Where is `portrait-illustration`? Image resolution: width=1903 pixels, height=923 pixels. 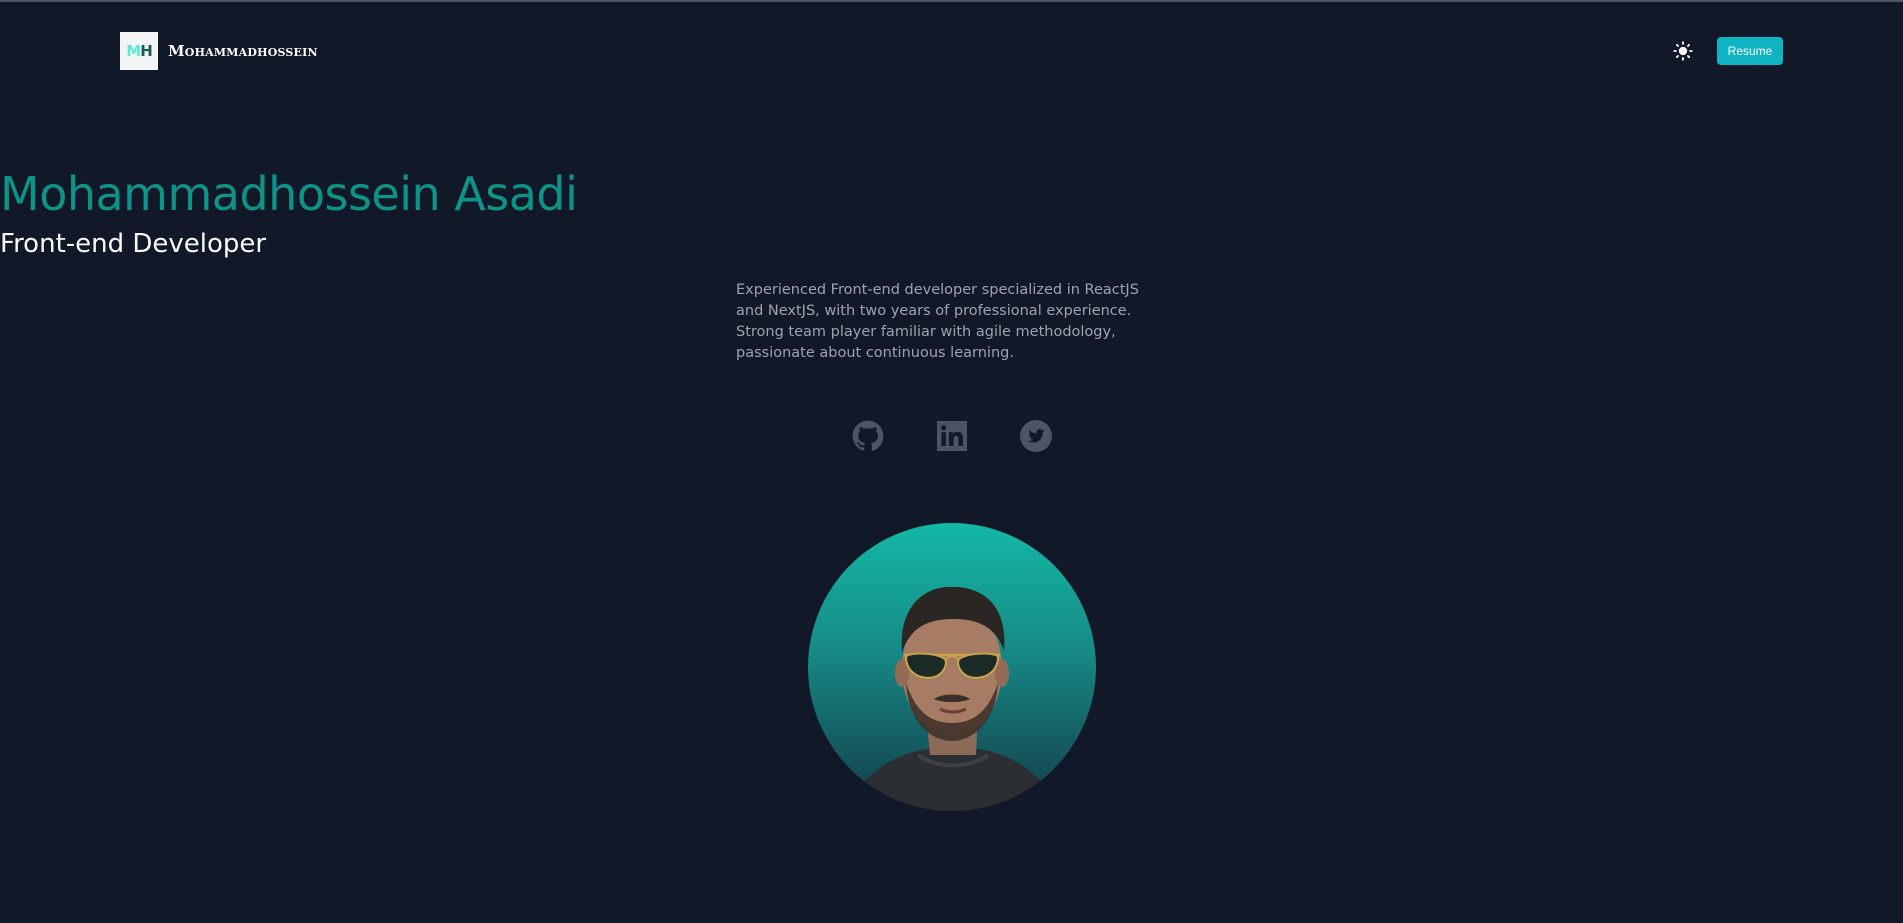 portrait-illustration is located at coordinates (953, 698).